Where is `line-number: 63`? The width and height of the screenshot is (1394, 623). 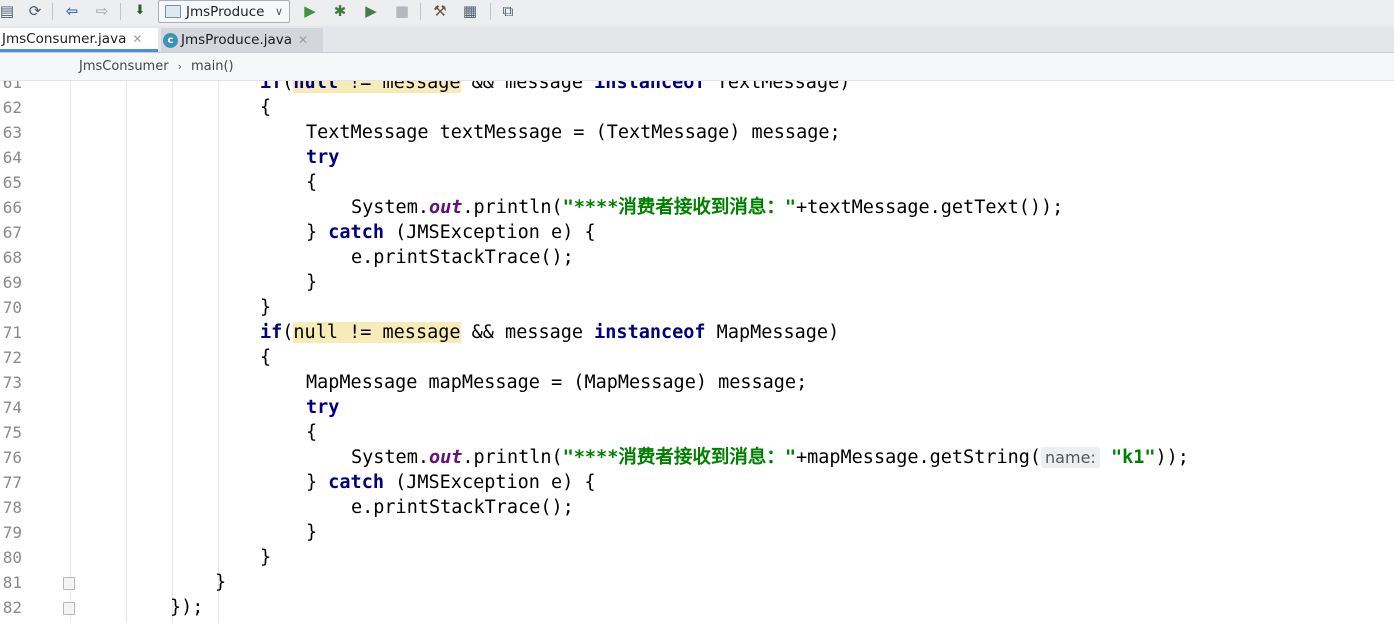
line-number: 63 is located at coordinates (12, 132).